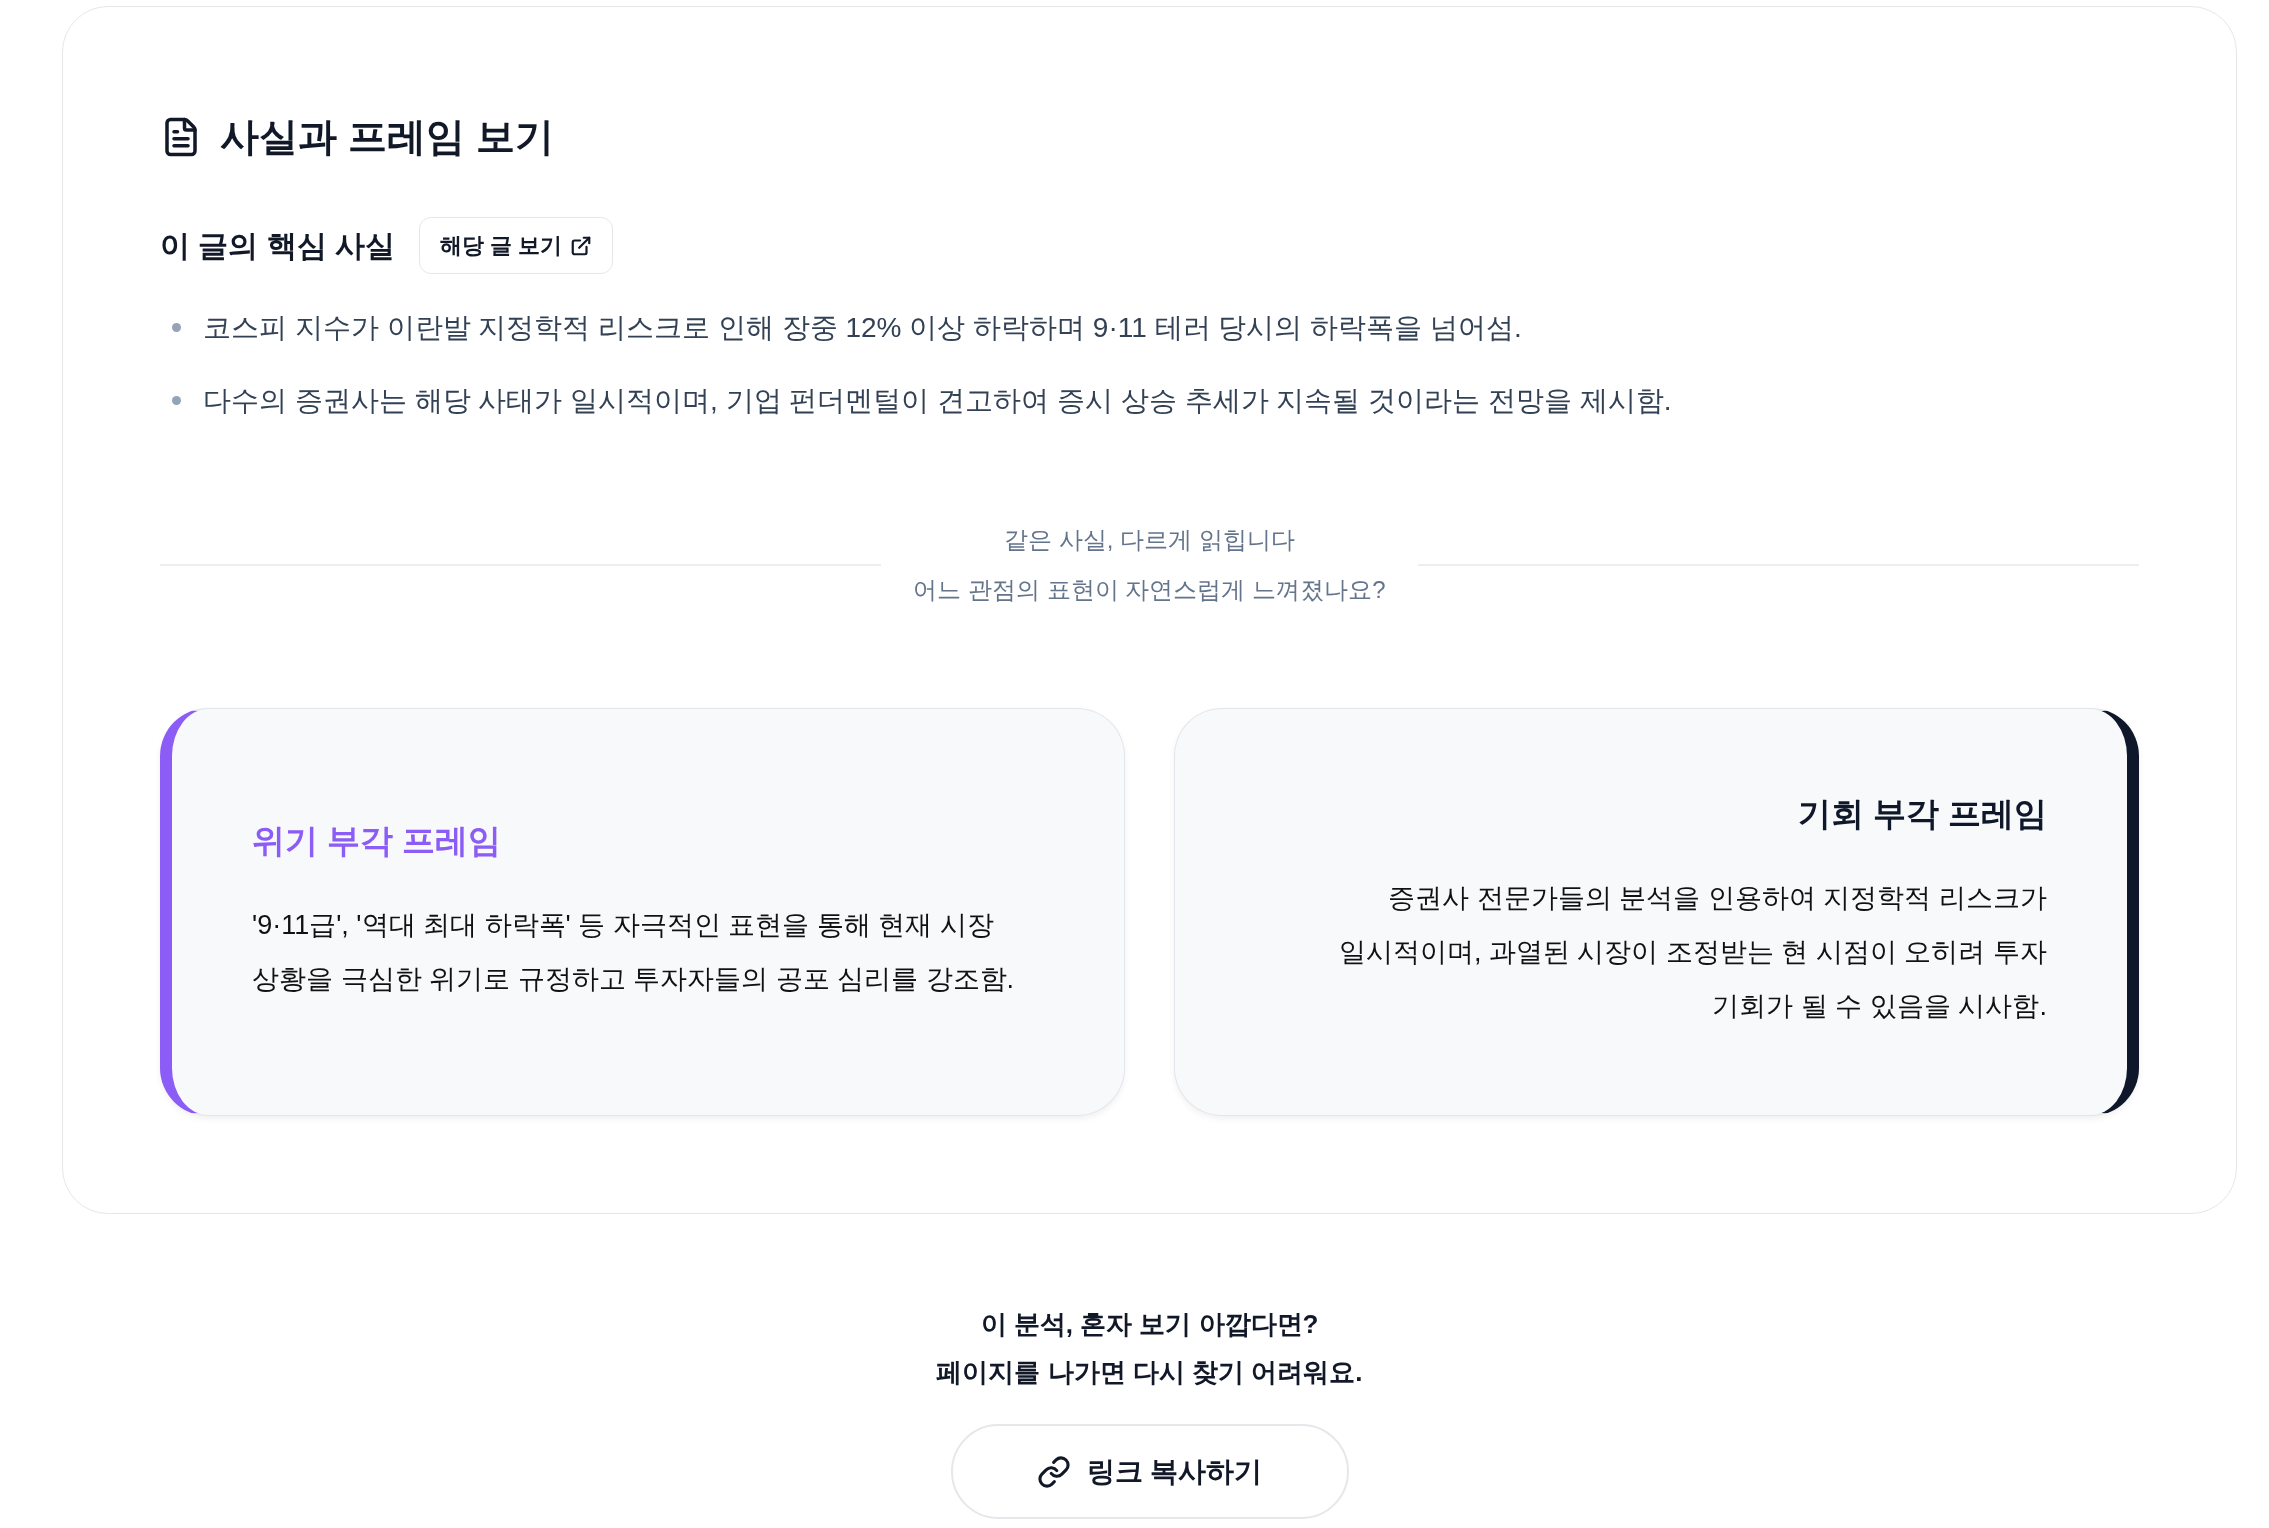 Image resolution: width=2269 pixels, height=1528 pixels. Describe the element at coordinates (387, 137) in the screenshot. I see `section-title: 사실과 프레임 보기` at that location.